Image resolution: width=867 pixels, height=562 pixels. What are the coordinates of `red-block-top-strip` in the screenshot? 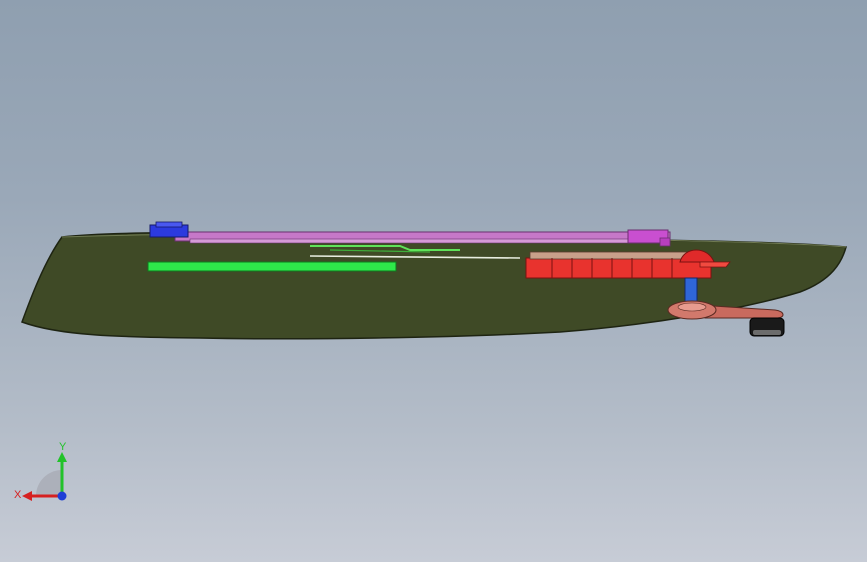 It's located at (616, 255).